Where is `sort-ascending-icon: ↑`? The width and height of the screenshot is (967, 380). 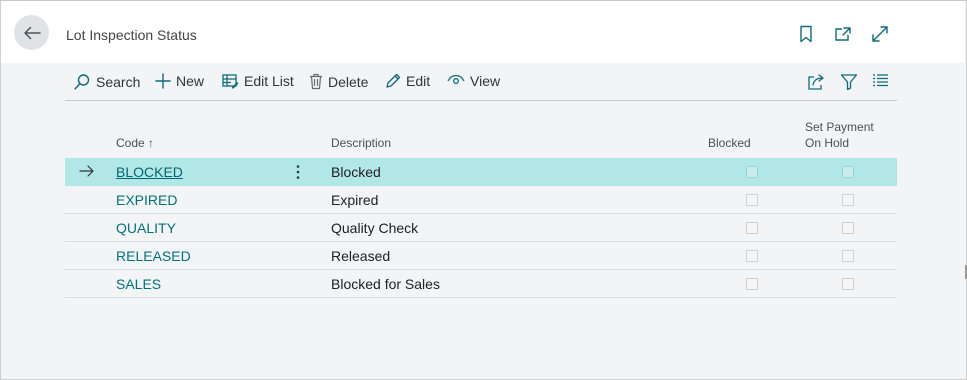
sort-ascending-icon: ↑ is located at coordinates (151, 143).